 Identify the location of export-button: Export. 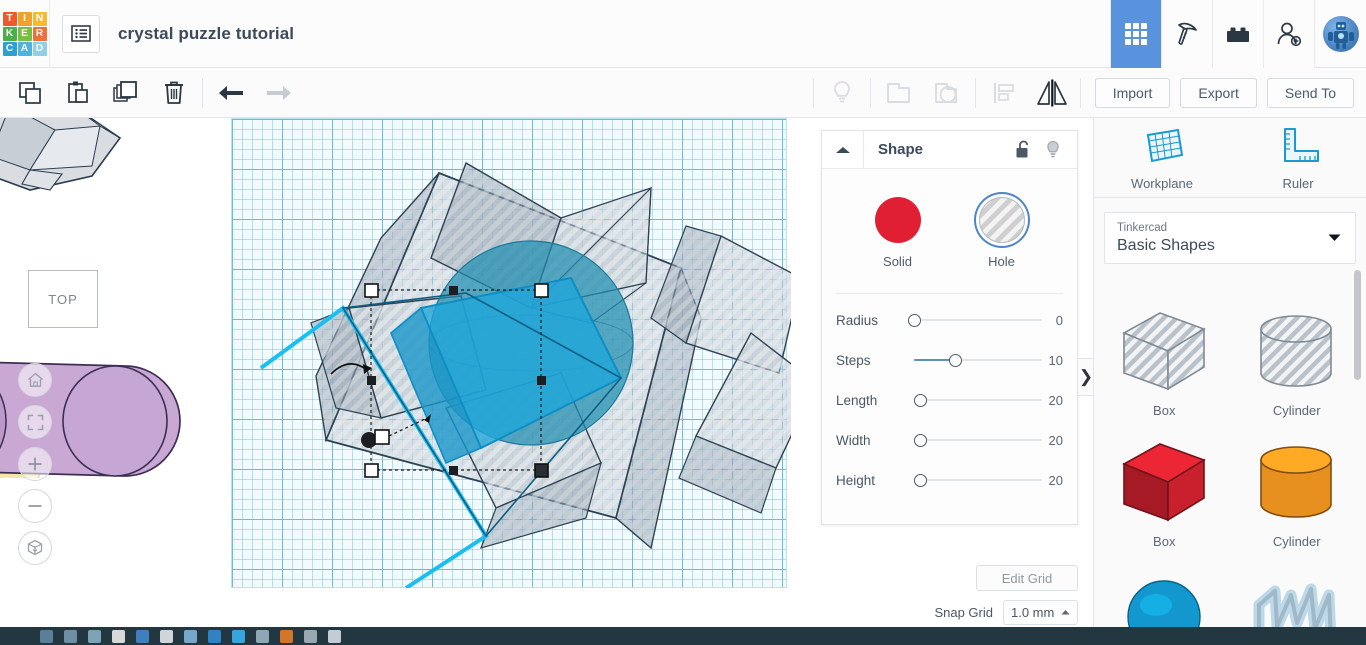
(1218, 92).